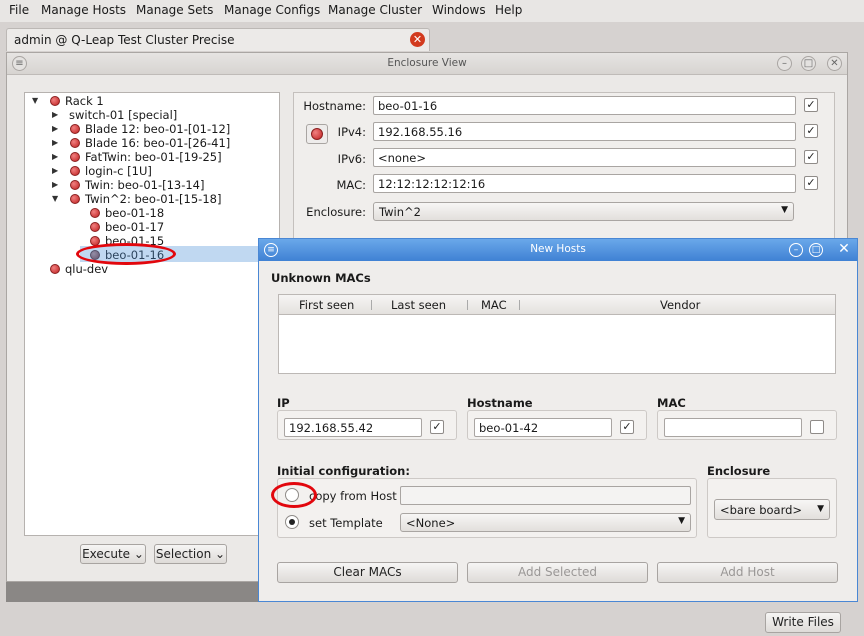 Image resolution: width=864 pixels, height=636 pixels. I want to click on menu-help: Help, so click(508, 10).